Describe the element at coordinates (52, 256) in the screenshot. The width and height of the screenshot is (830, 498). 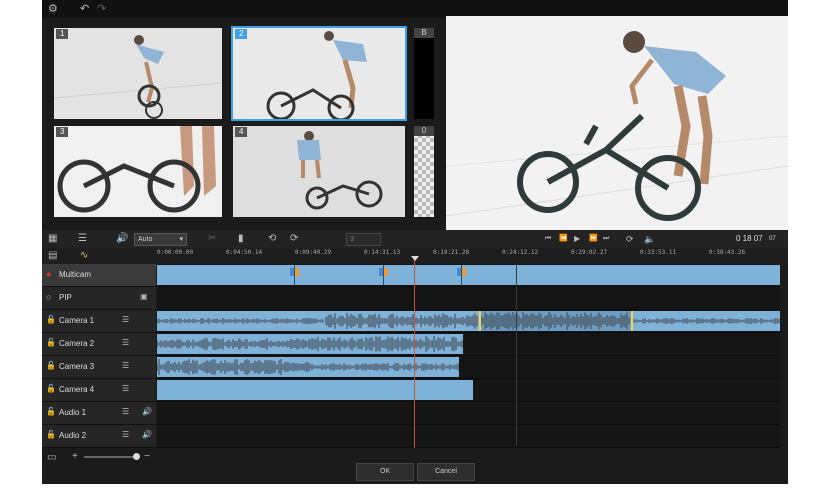
I see `timeline-settings-icon: ▤` at that location.